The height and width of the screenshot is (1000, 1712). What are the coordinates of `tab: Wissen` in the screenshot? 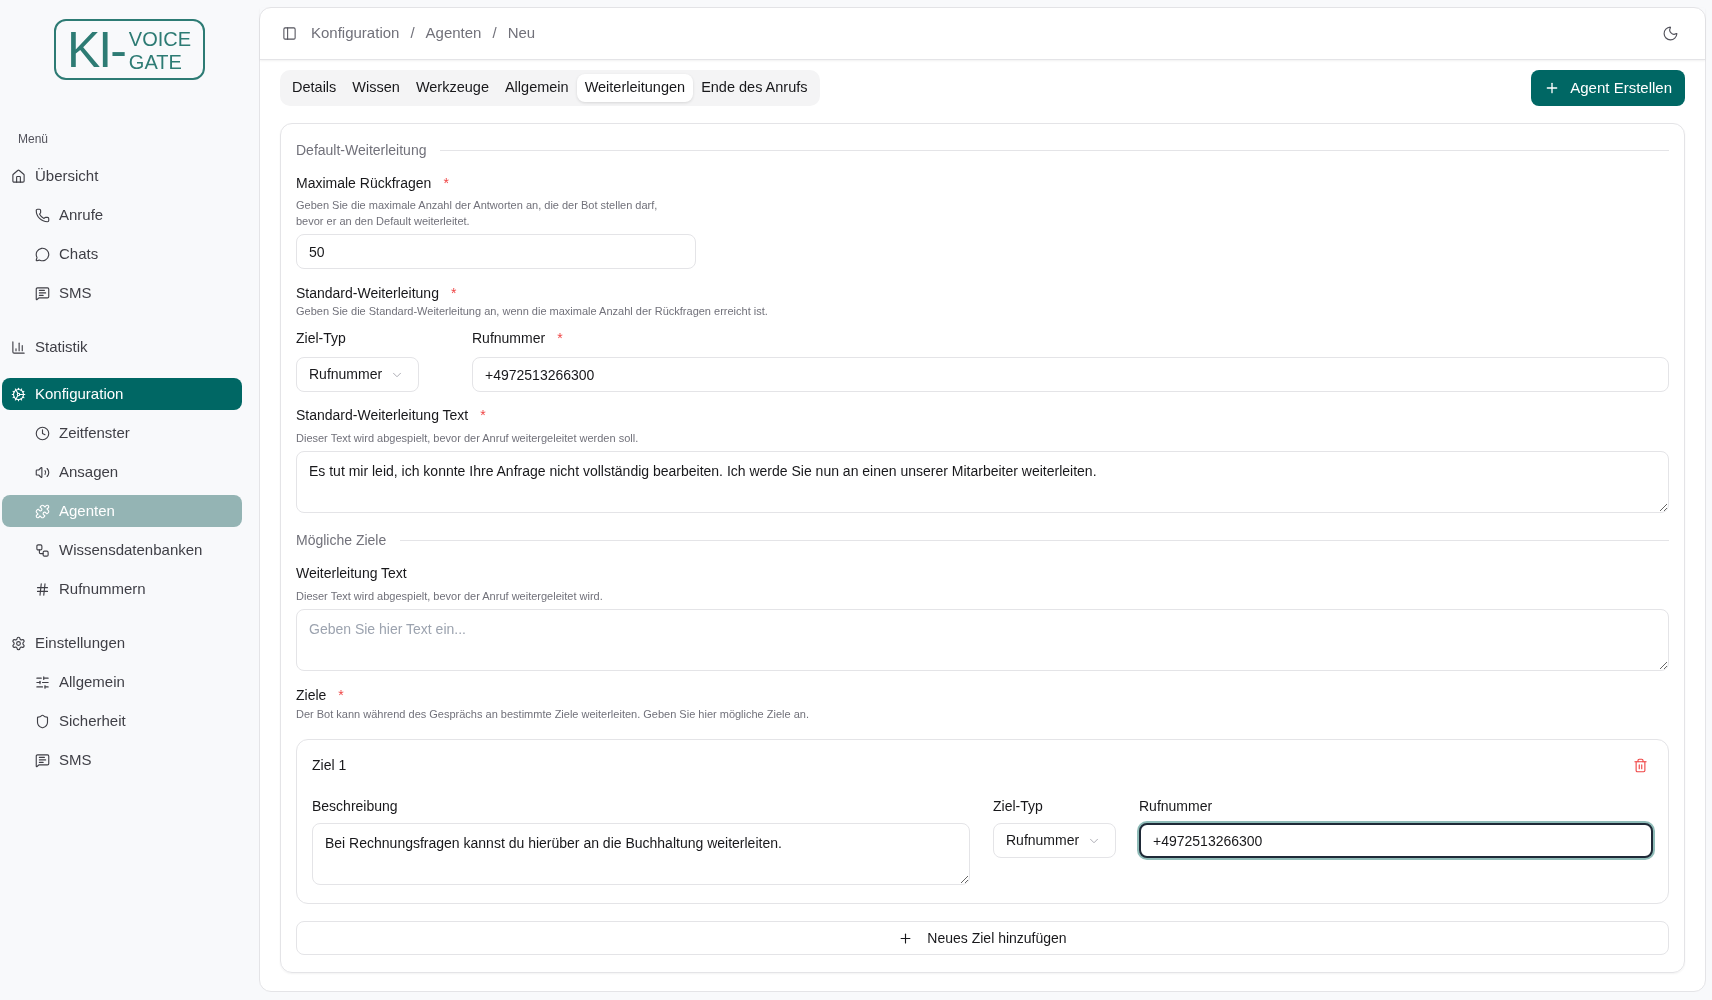 It's located at (376, 88).